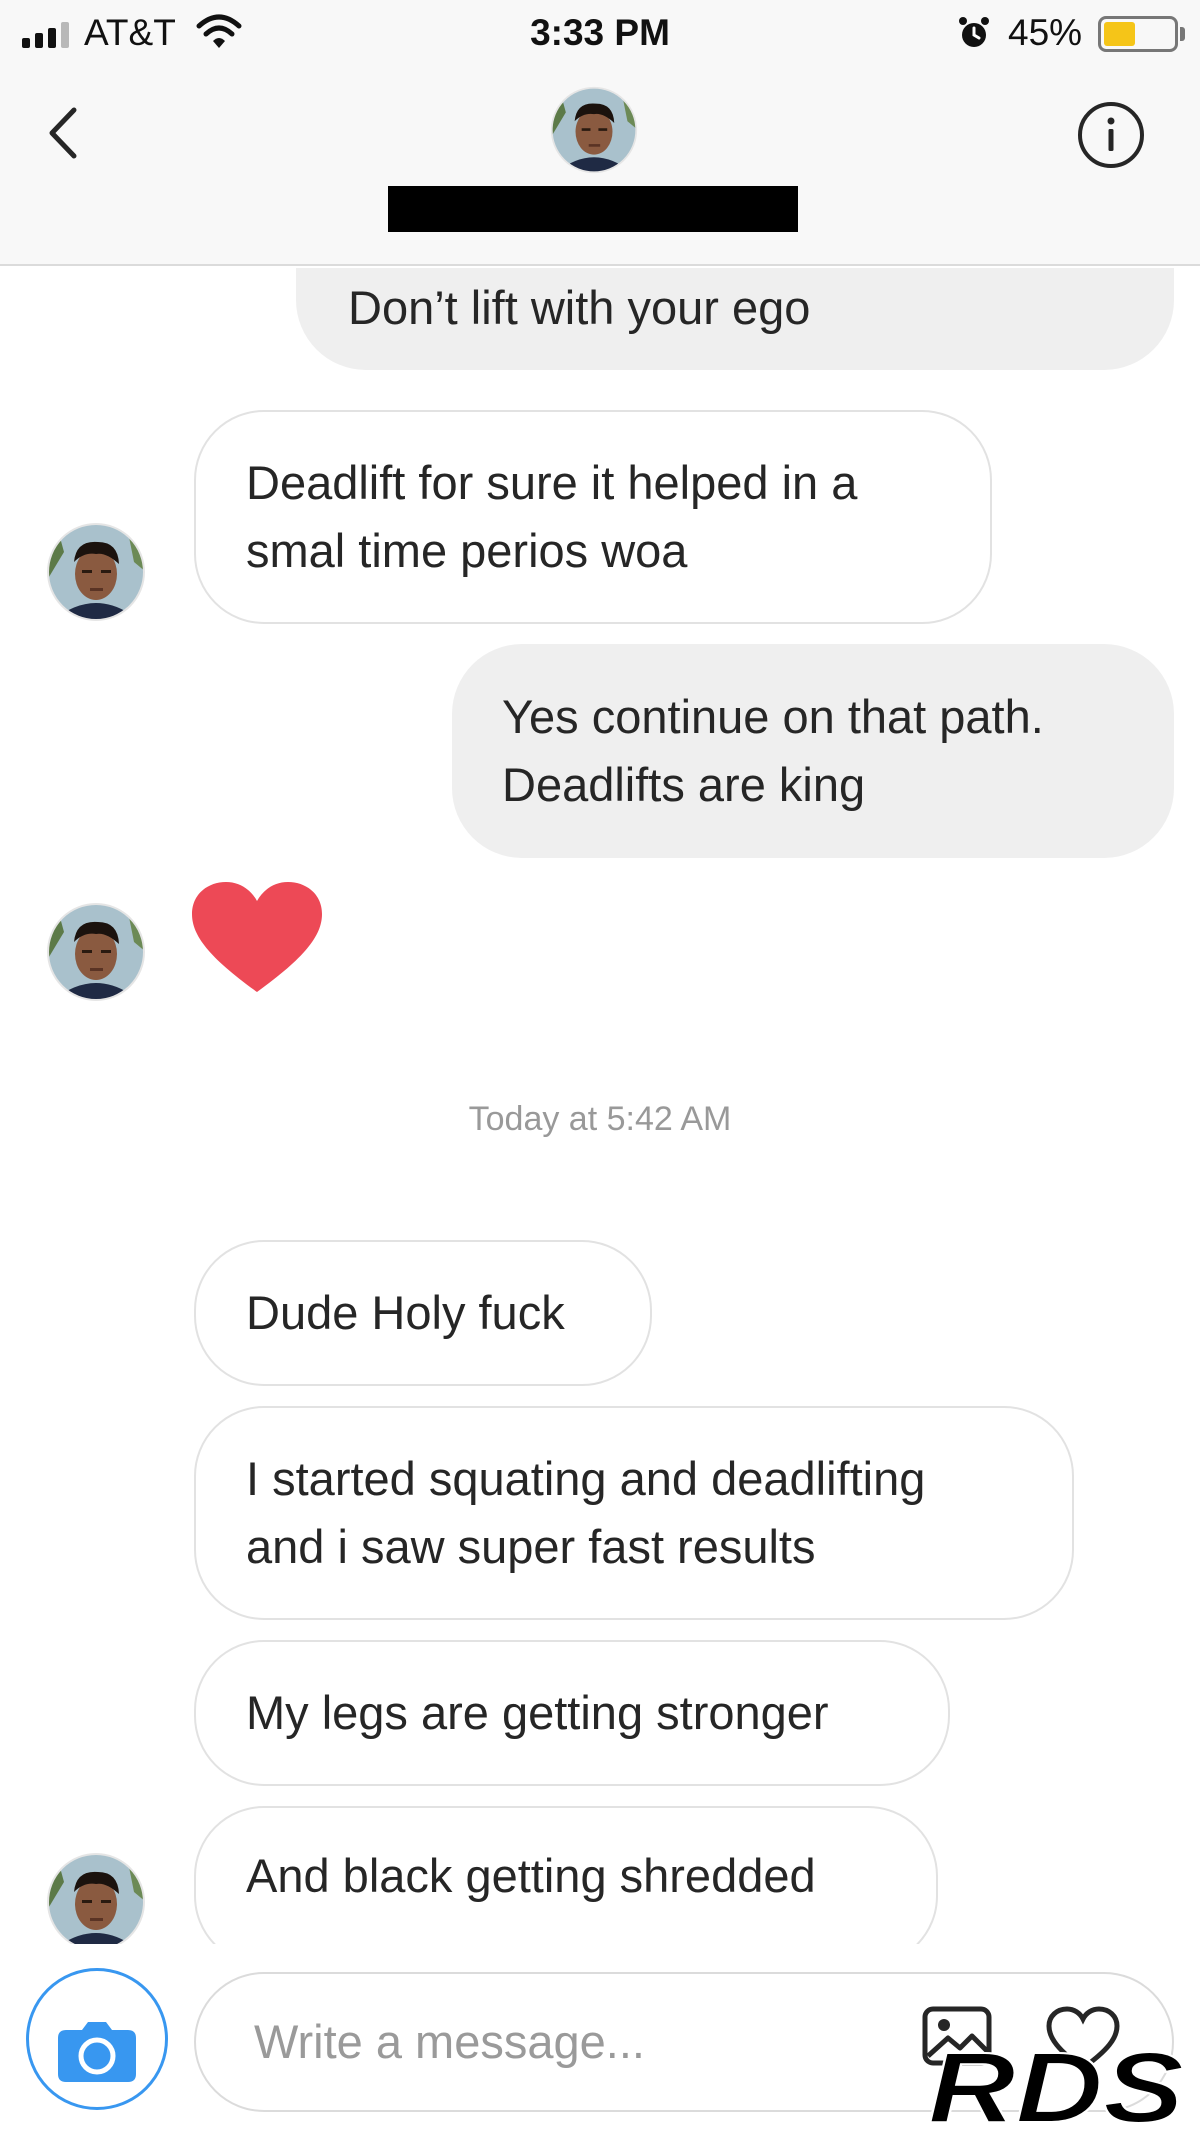 This screenshot has height=2137, width=1200. Describe the element at coordinates (1182, 34) in the screenshot. I see `battery-nub` at that location.